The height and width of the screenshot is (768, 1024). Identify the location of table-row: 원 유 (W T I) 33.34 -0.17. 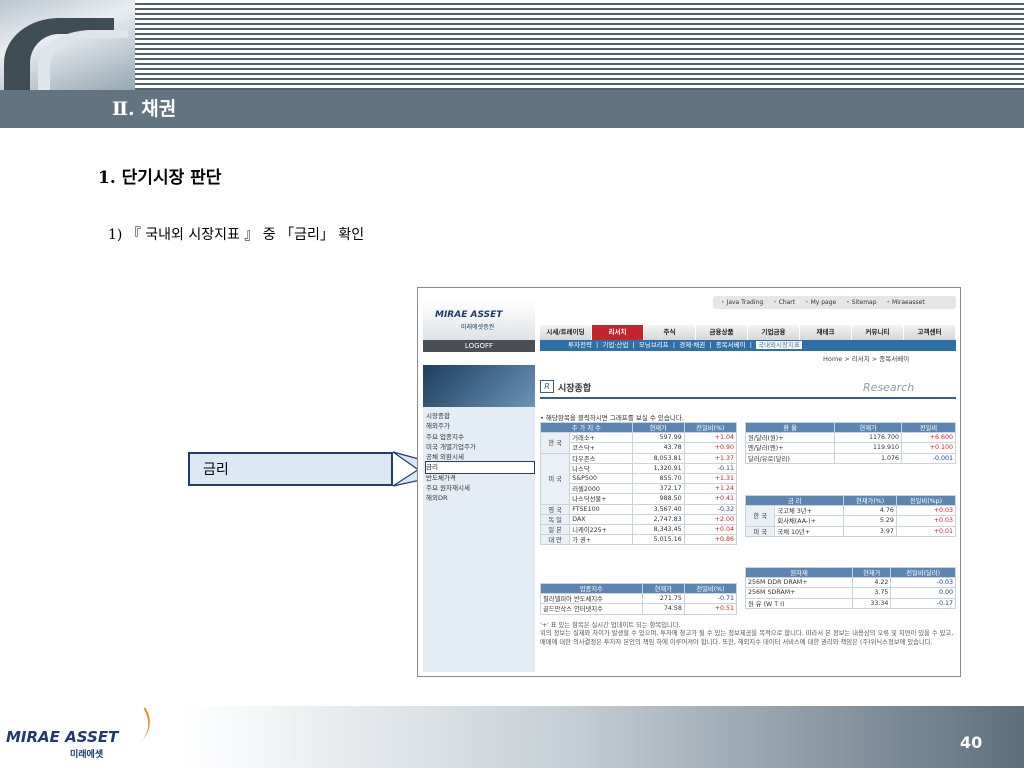
(850, 603).